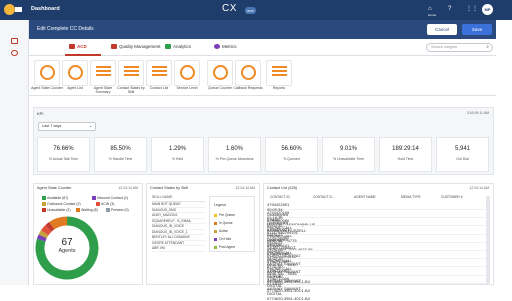 The image size is (512, 301). What do you see at coordinates (18, 9) in the screenshot?
I see `home-icon` at bounding box center [18, 9].